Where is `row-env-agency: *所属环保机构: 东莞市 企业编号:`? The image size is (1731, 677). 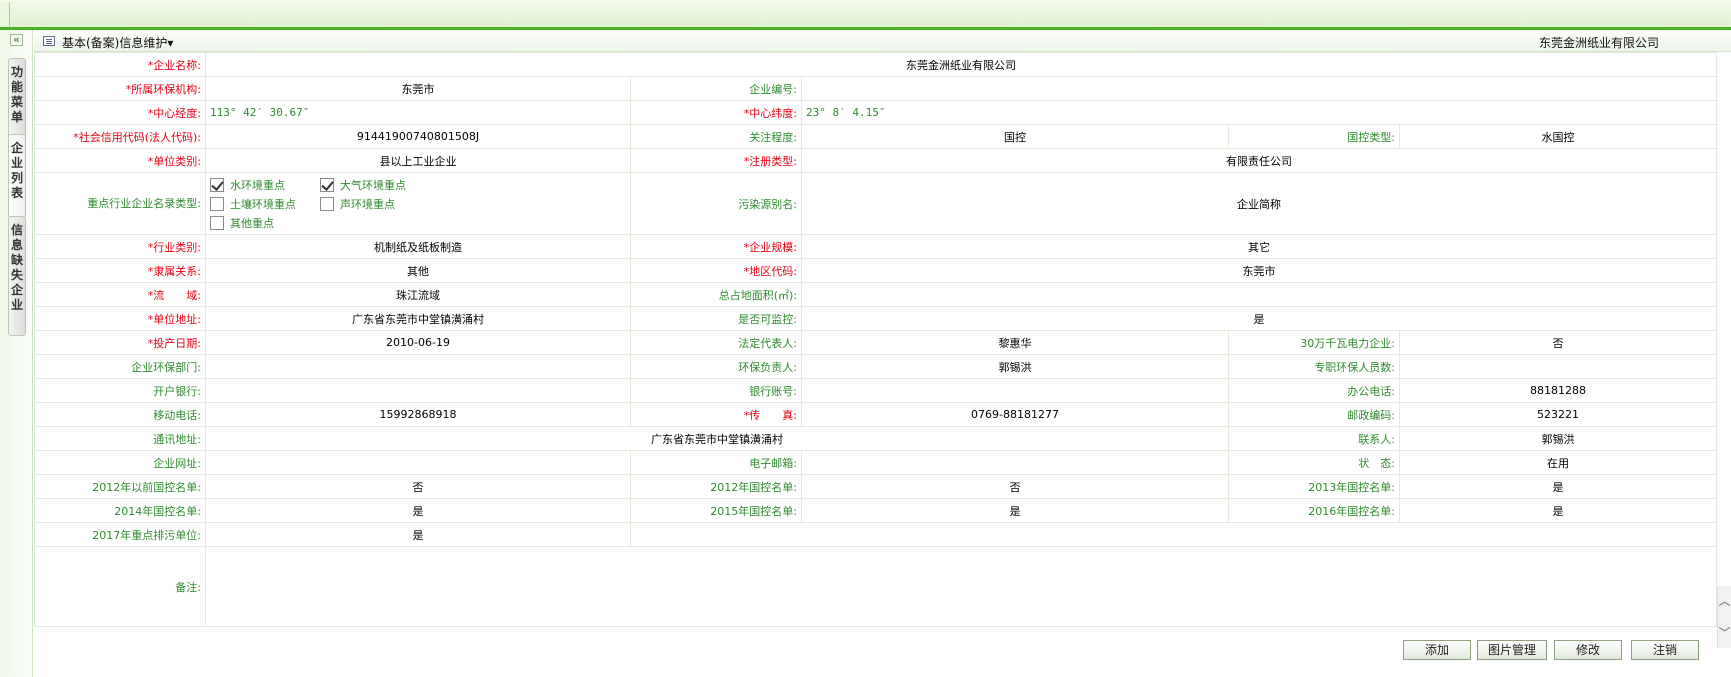
row-env-agency: *所属环保机构: 东莞市 企业编号: is located at coordinates (876, 88).